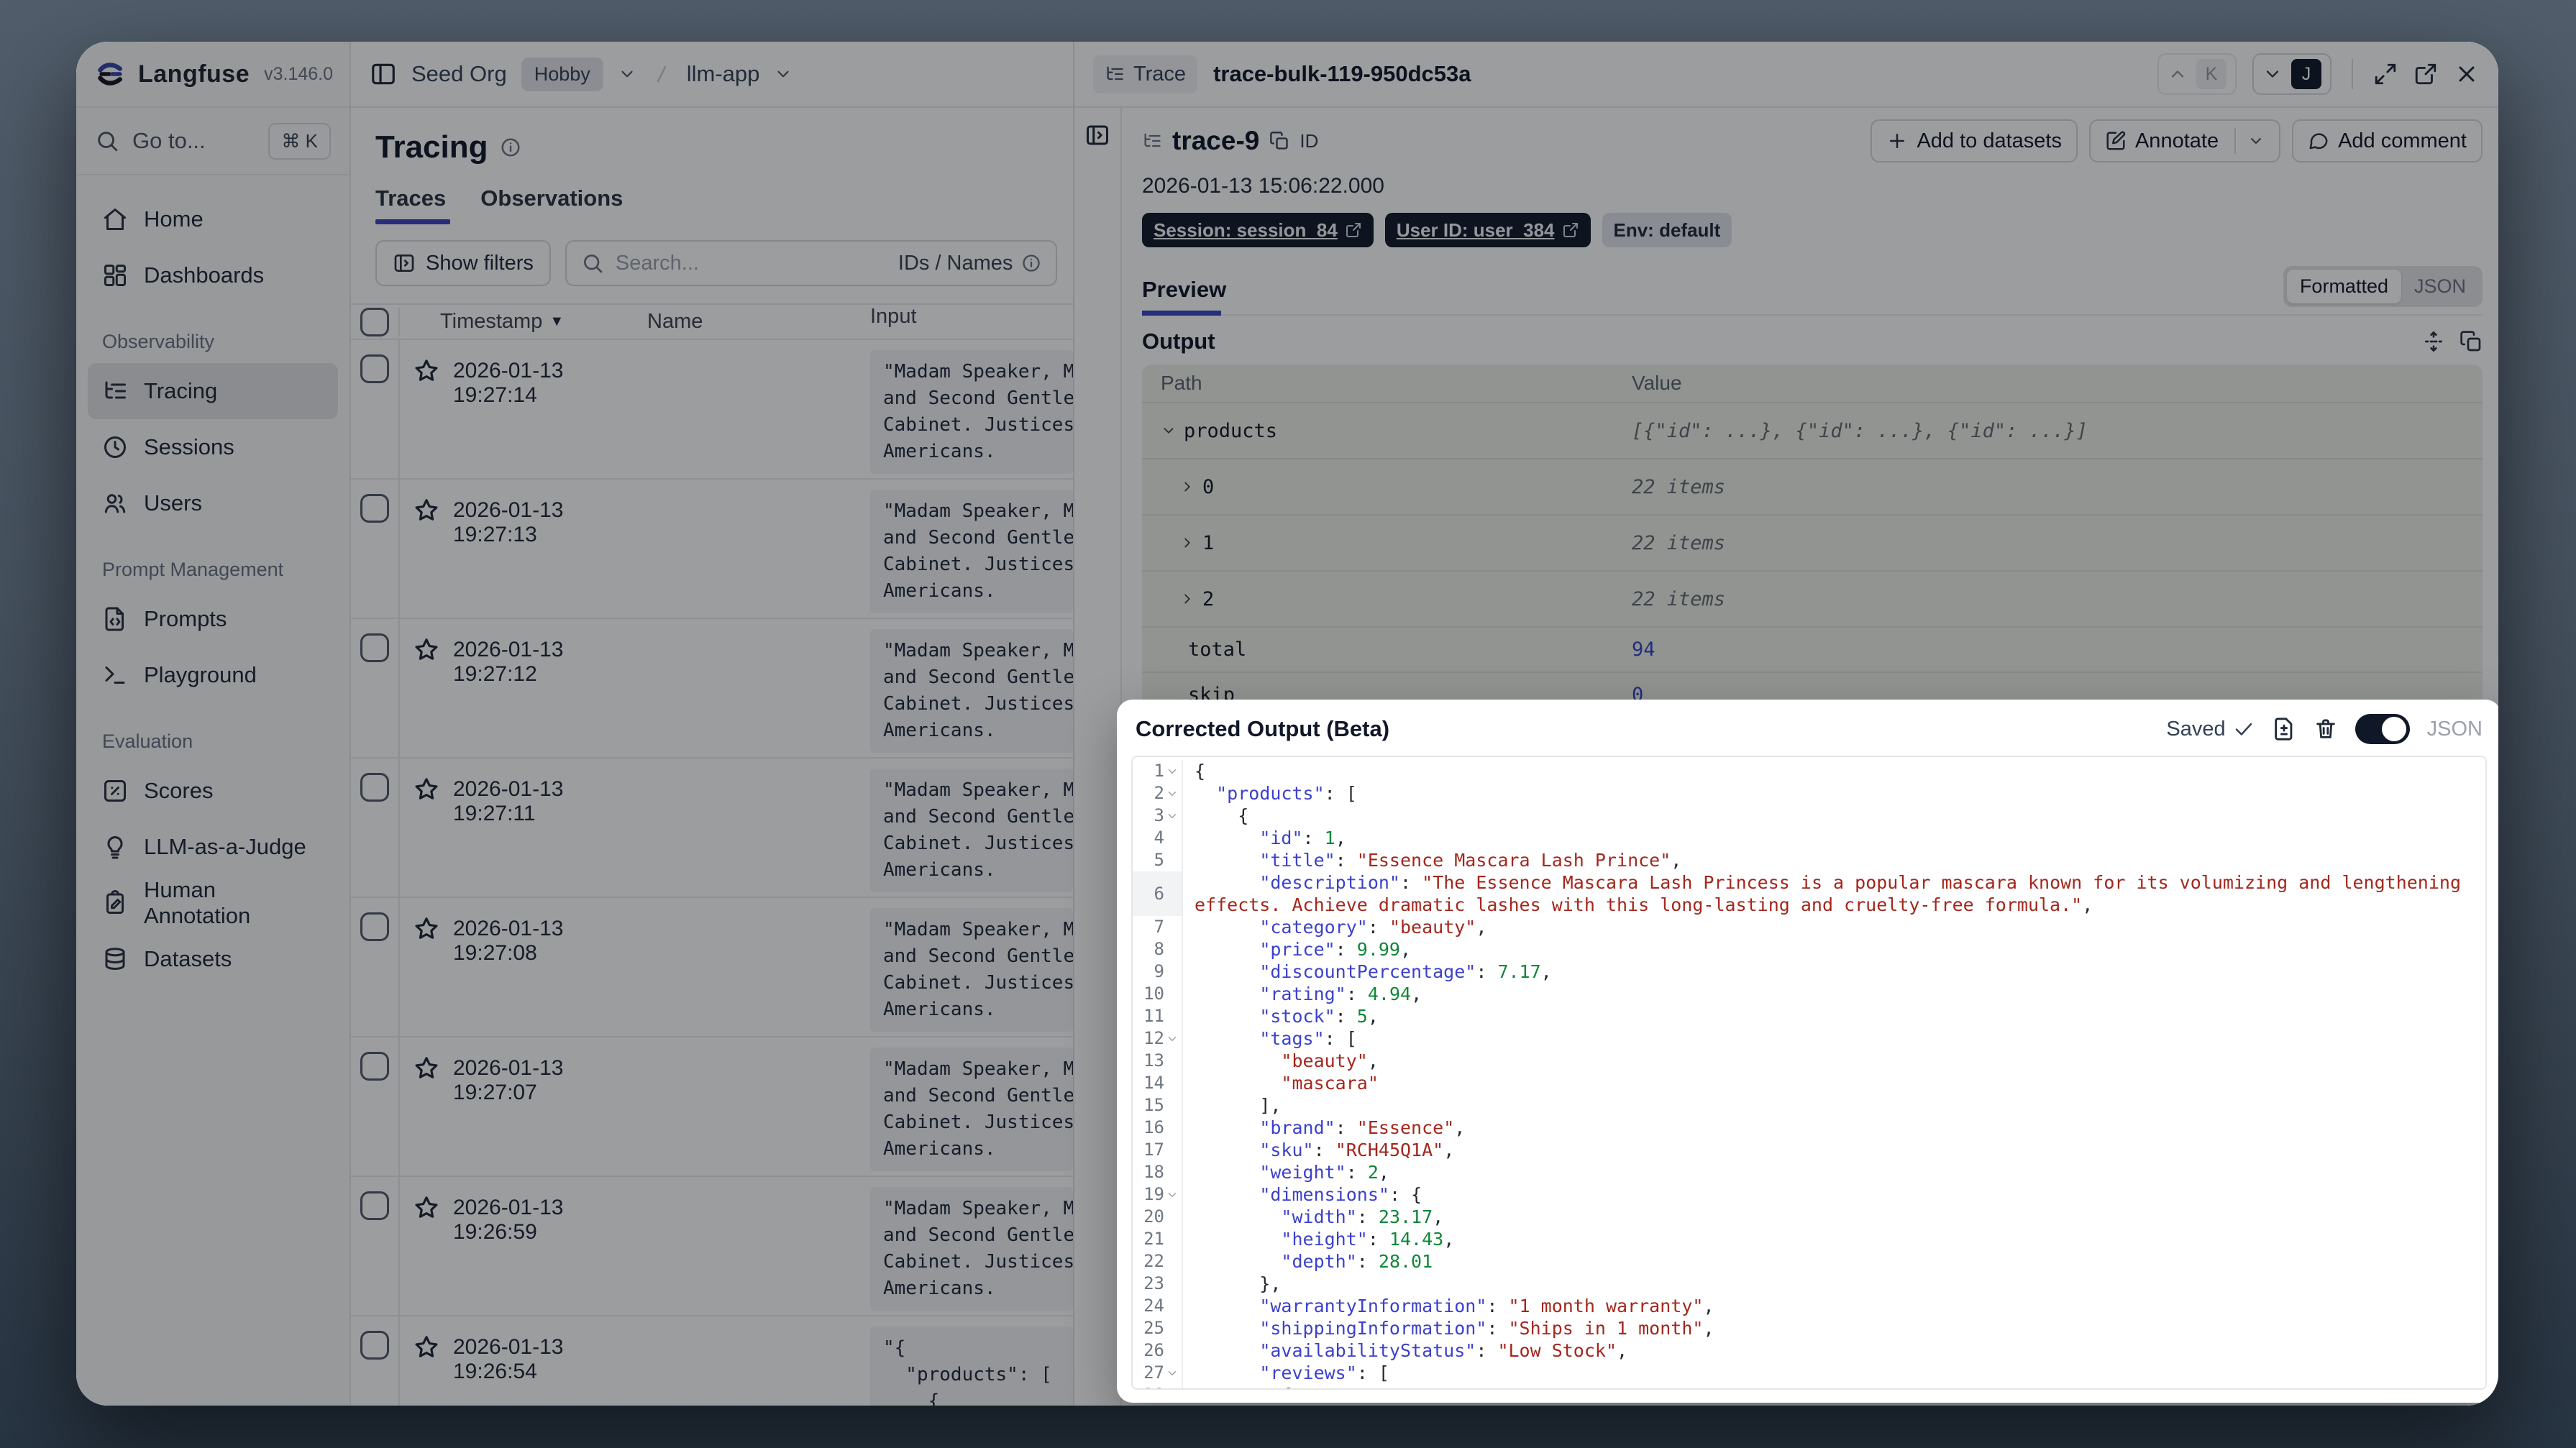 This screenshot has height=1448, width=2576. Describe the element at coordinates (1158, 1016) in the screenshot. I see `line-gutter: 11` at that location.